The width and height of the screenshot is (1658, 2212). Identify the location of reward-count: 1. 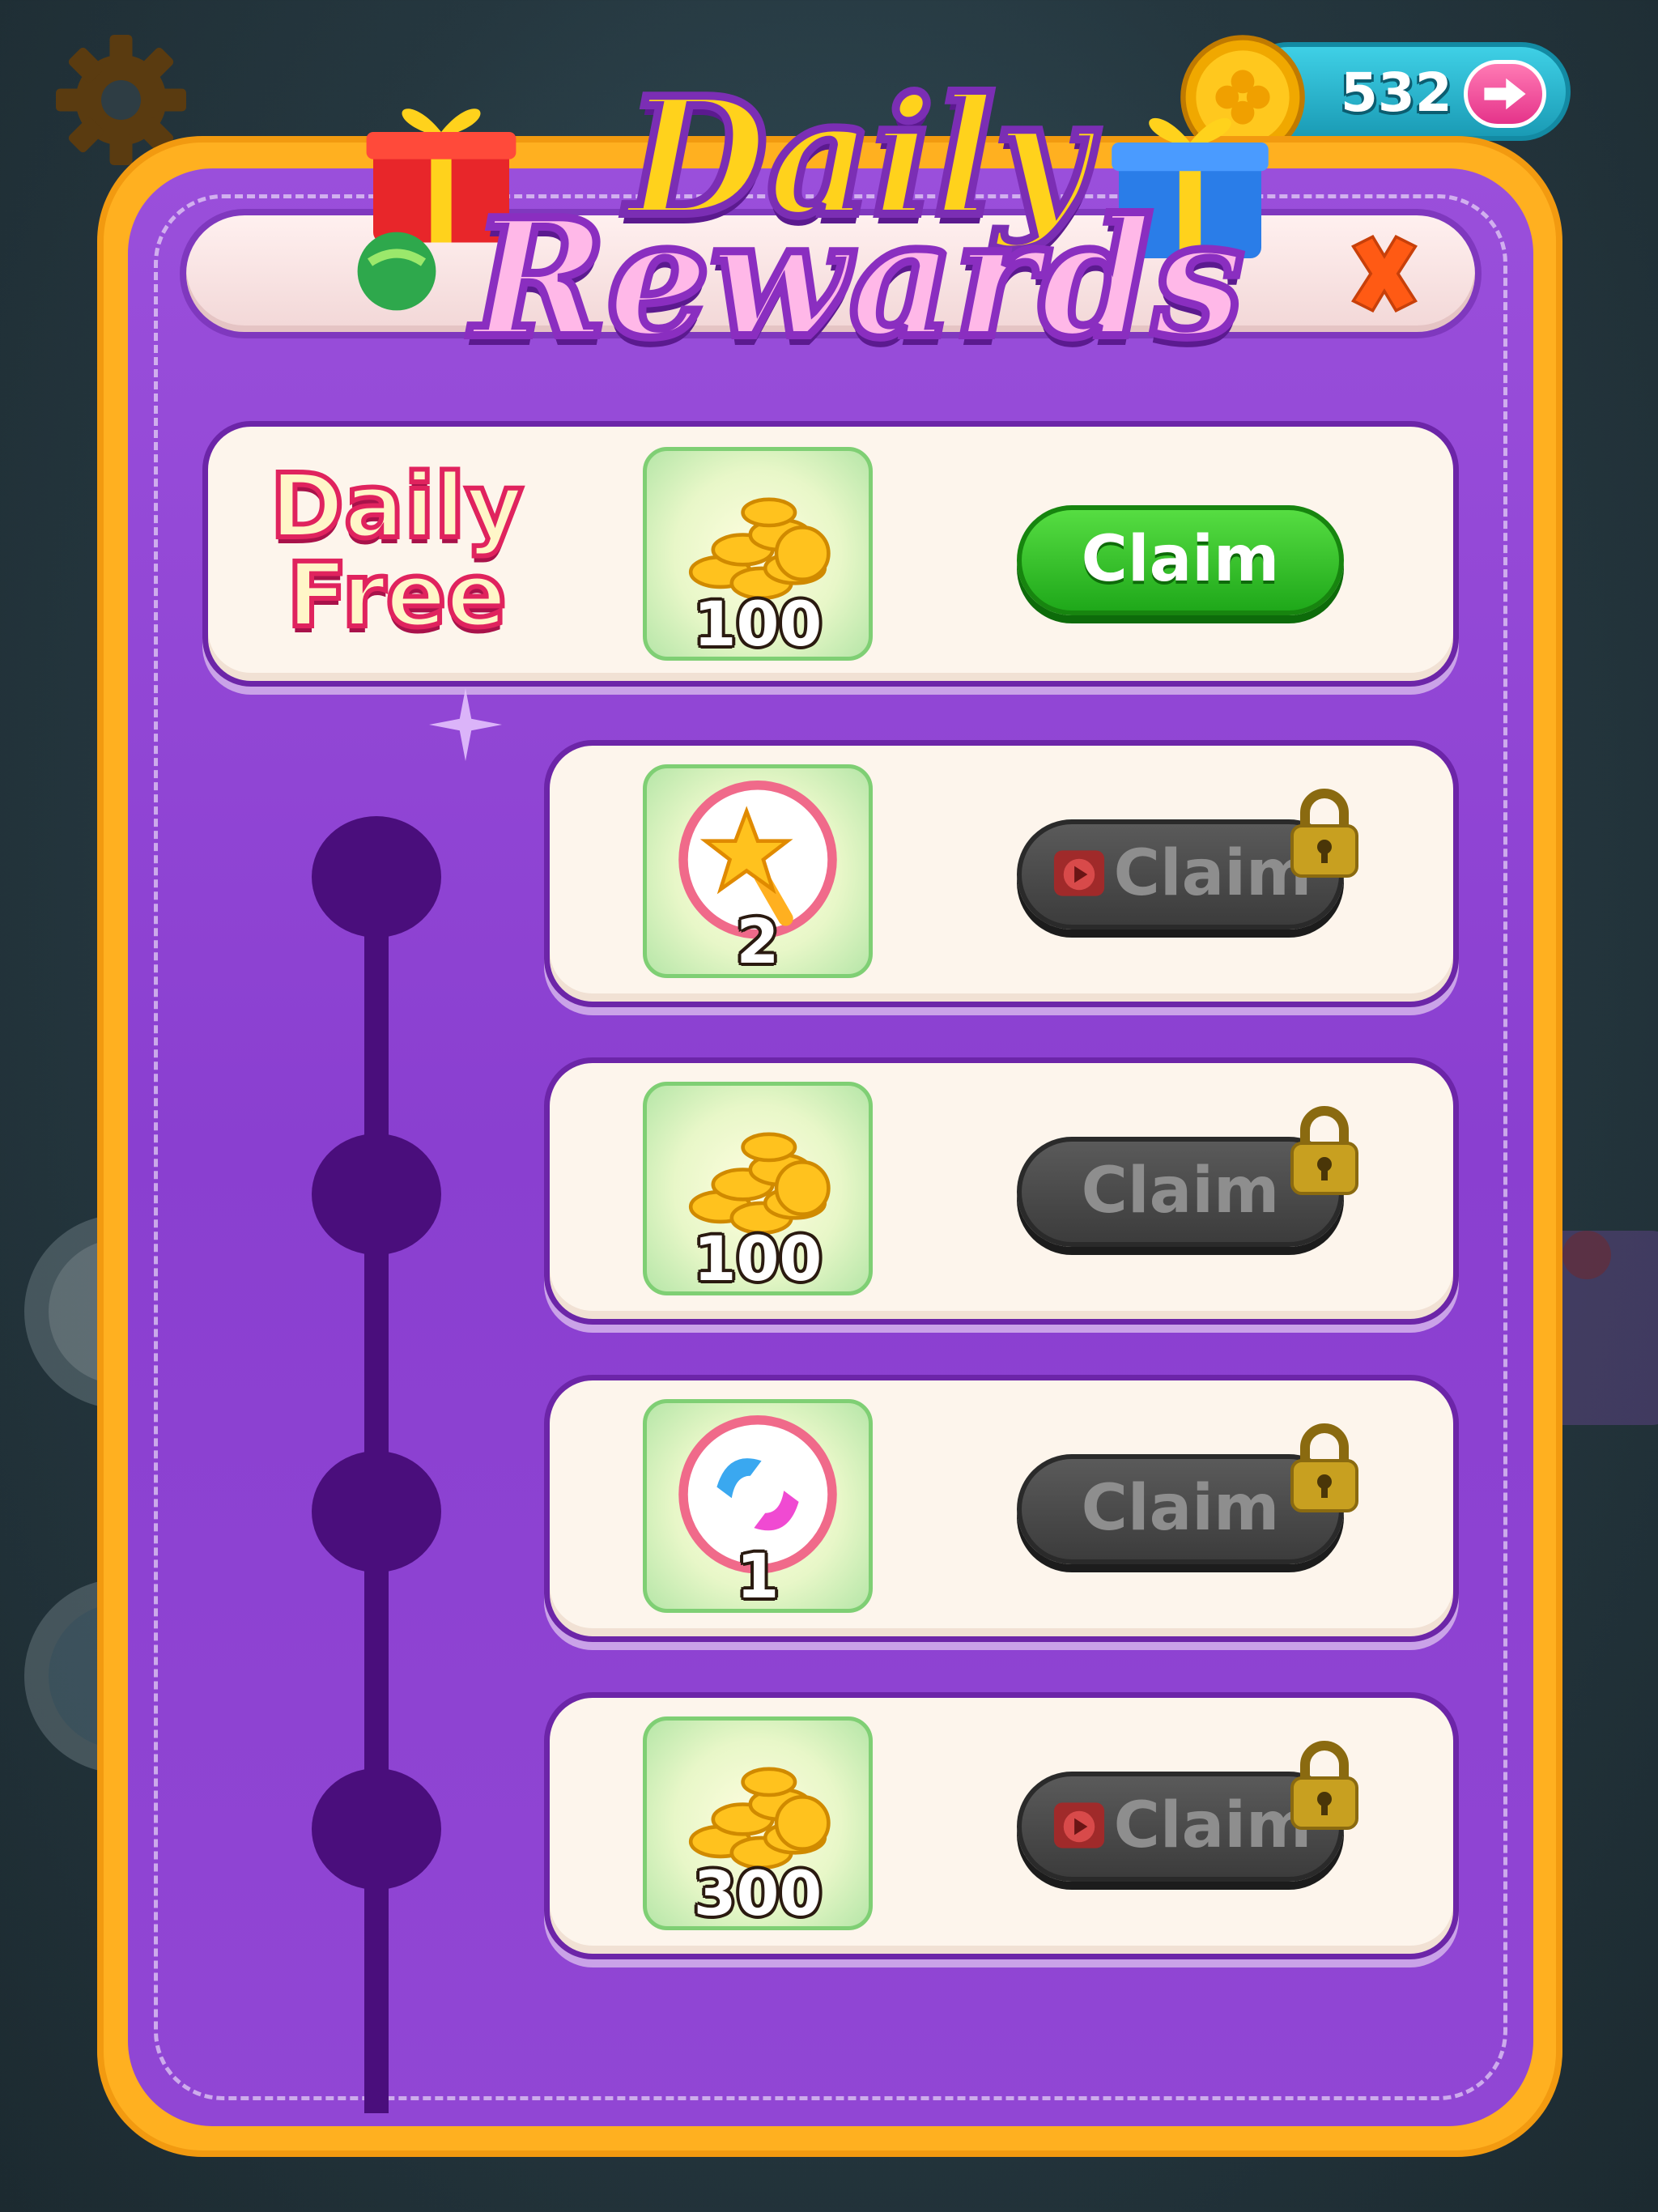
(758, 1576).